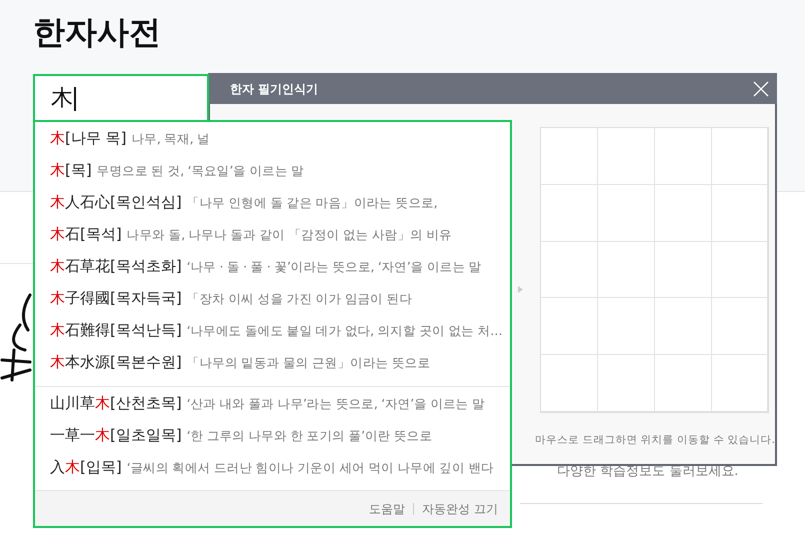 The width and height of the screenshot is (805, 533). Describe the element at coordinates (146, 266) in the screenshot. I see `hangul-reading: [목석초화]` at that location.